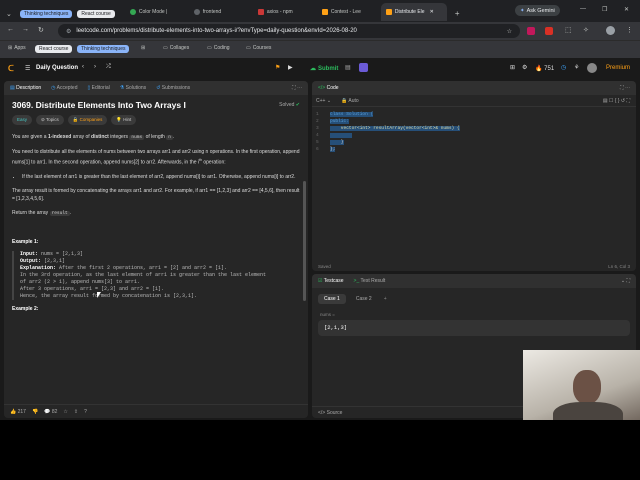 The height and width of the screenshot is (480, 640). Describe the element at coordinates (176, 48) in the screenshot. I see `folder-collages: ▭ Collages` at that location.